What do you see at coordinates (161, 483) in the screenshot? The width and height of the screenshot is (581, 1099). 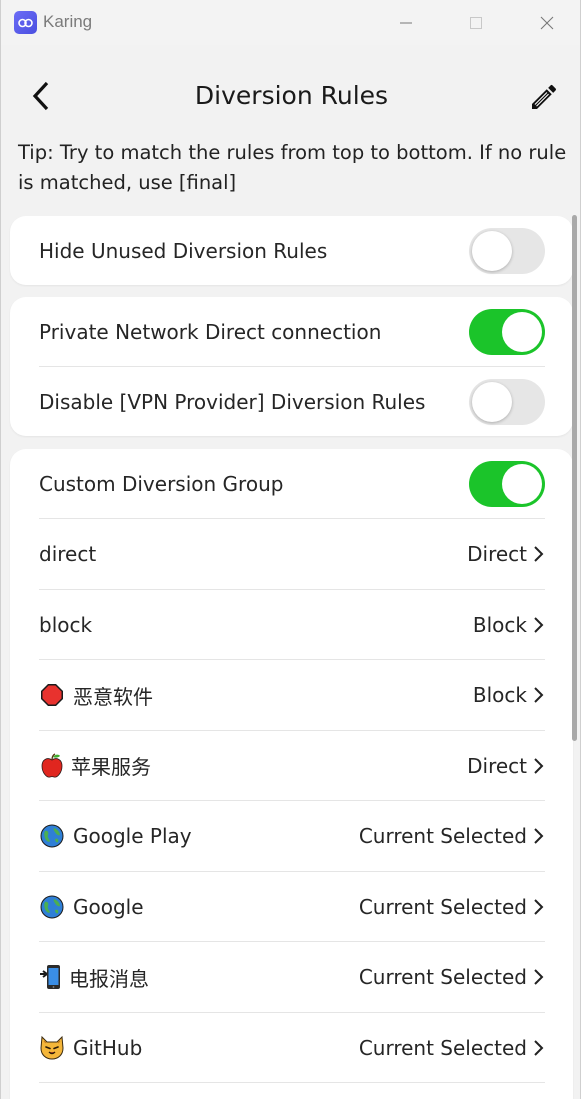 I see `custom-group-label: Custom Diversion Group` at bounding box center [161, 483].